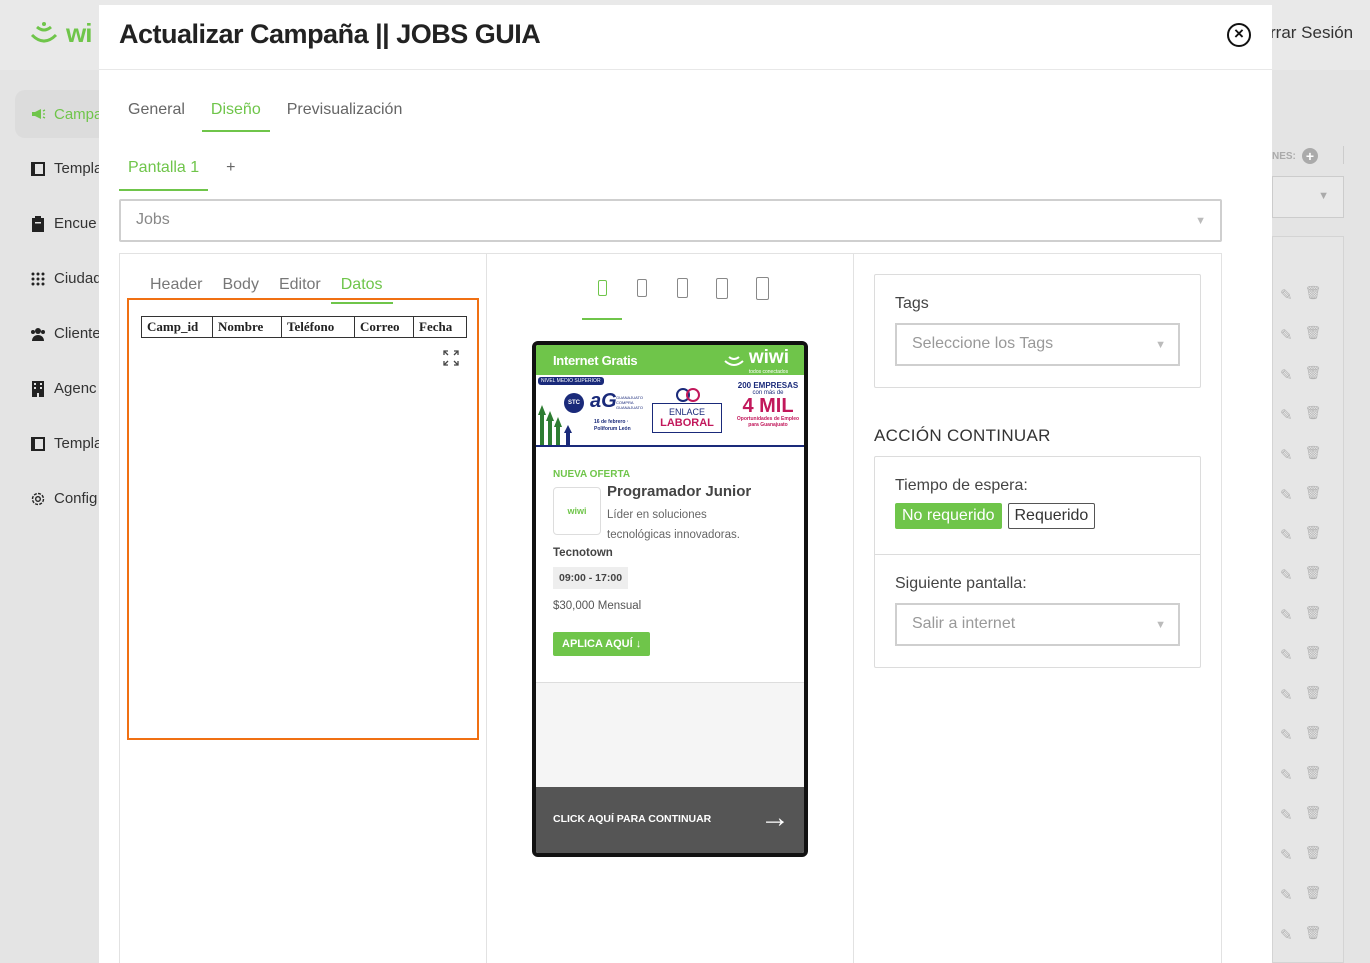  I want to click on preview-brand-text: wiwi, so click(768, 357).